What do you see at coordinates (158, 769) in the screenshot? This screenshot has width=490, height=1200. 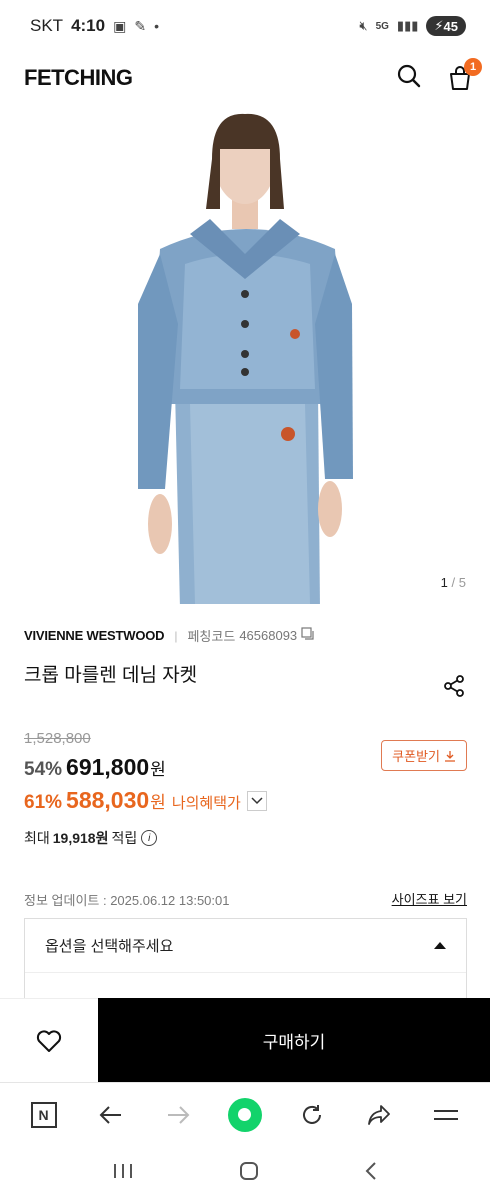 I see `currency-label: 원` at bounding box center [158, 769].